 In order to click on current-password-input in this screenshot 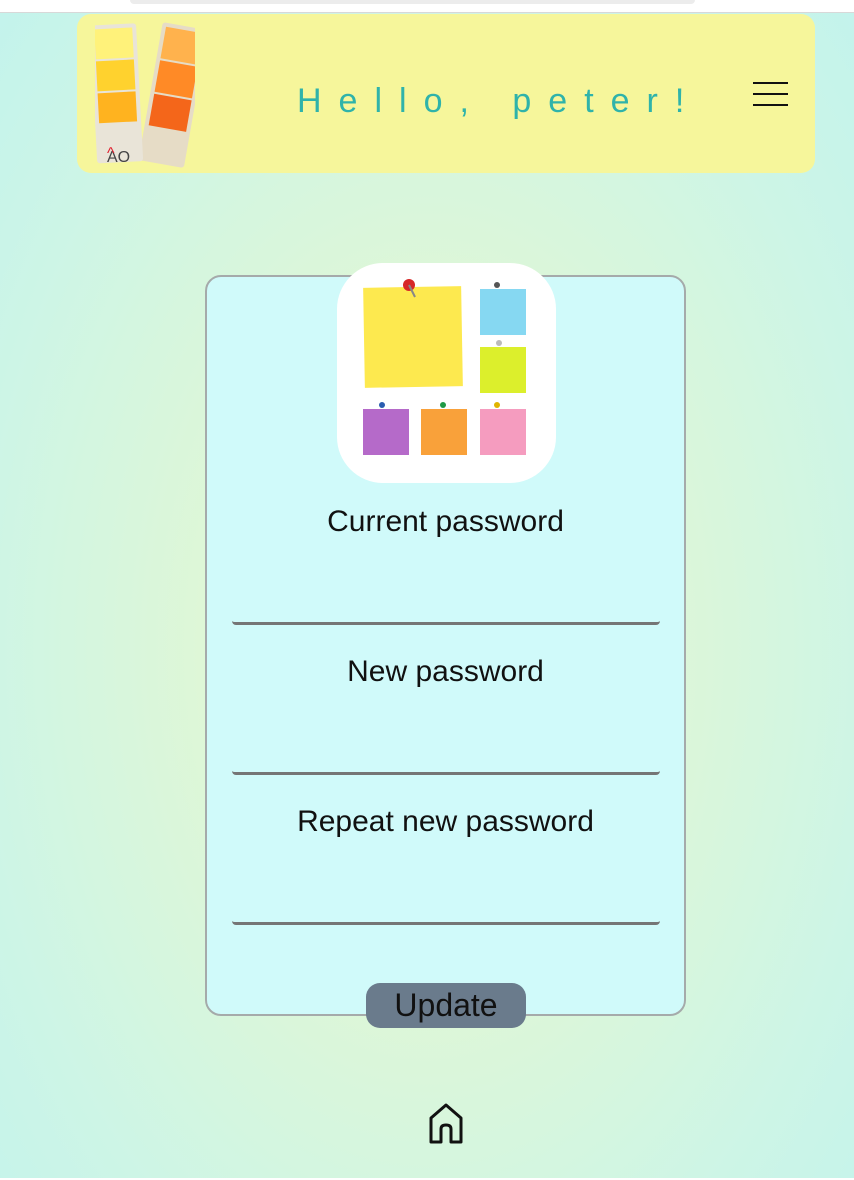, I will do `click(446, 601)`.